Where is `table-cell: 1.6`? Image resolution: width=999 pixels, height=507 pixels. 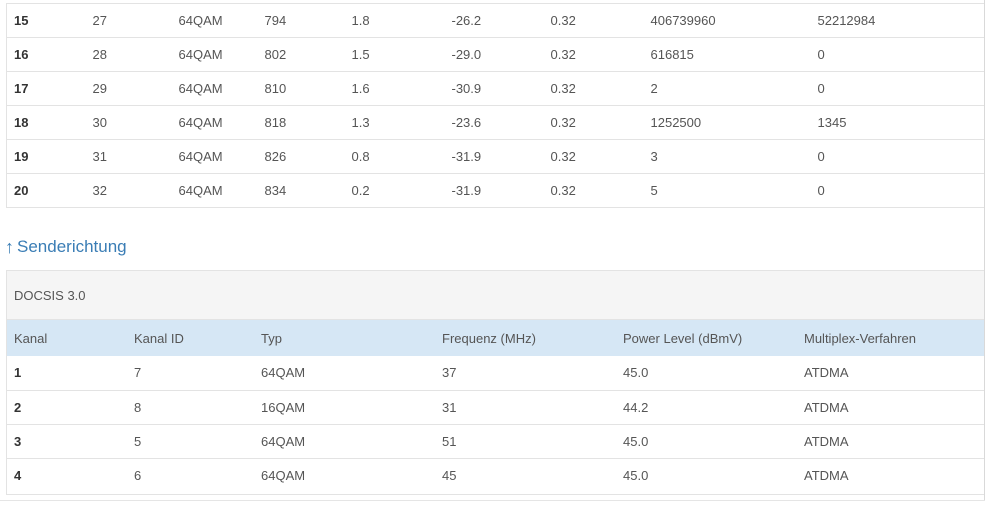
table-cell: 1.6 is located at coordinates (360, 88).